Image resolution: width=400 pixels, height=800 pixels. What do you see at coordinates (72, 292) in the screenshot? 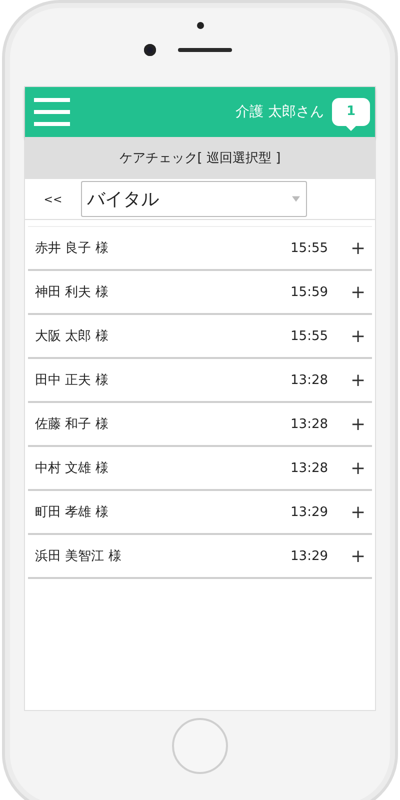
I see `resident-name: 神田 利夫 様` at bounding box center [72, 292].